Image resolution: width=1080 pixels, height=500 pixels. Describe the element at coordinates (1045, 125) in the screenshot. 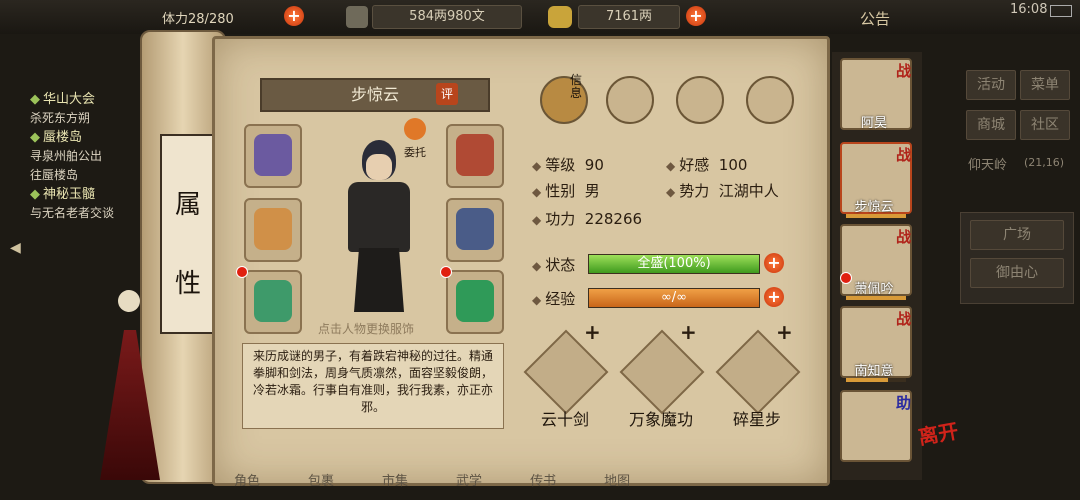

I see `community-button: 社区` at that location.